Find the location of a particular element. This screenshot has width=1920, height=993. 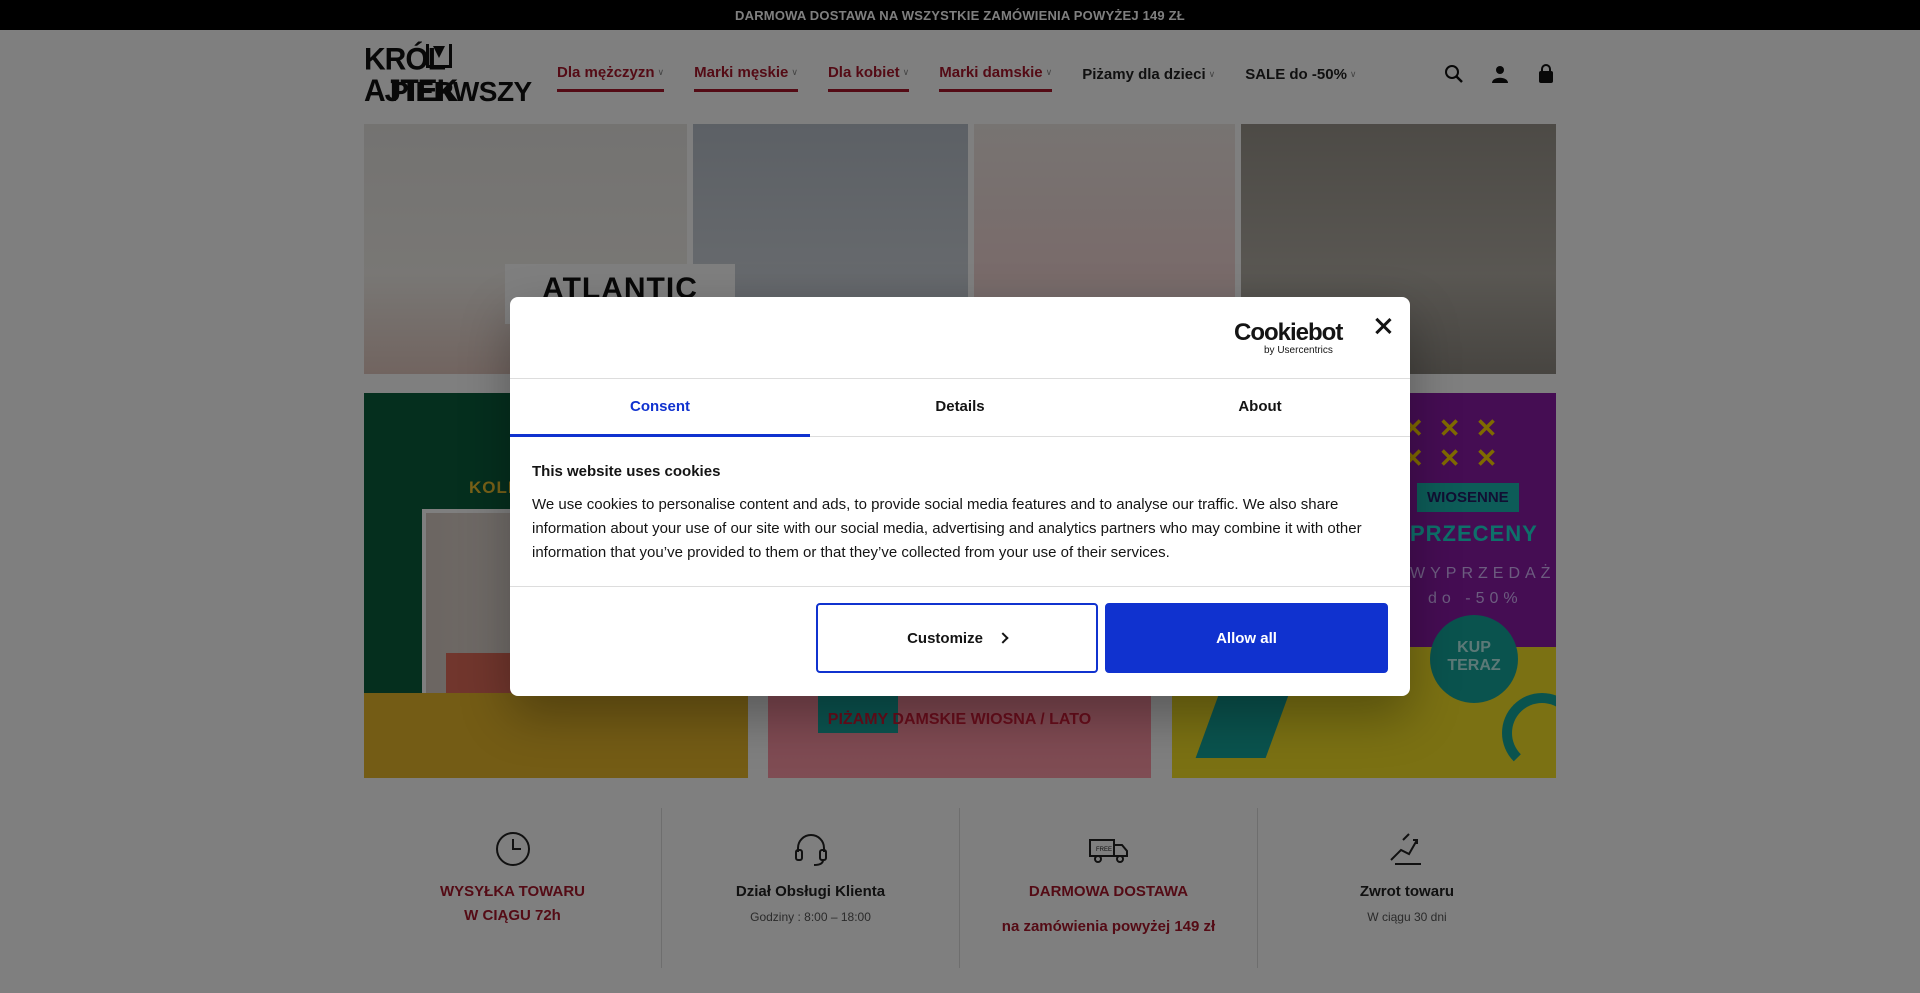

close-icon is located at coordinates (1383, 326).